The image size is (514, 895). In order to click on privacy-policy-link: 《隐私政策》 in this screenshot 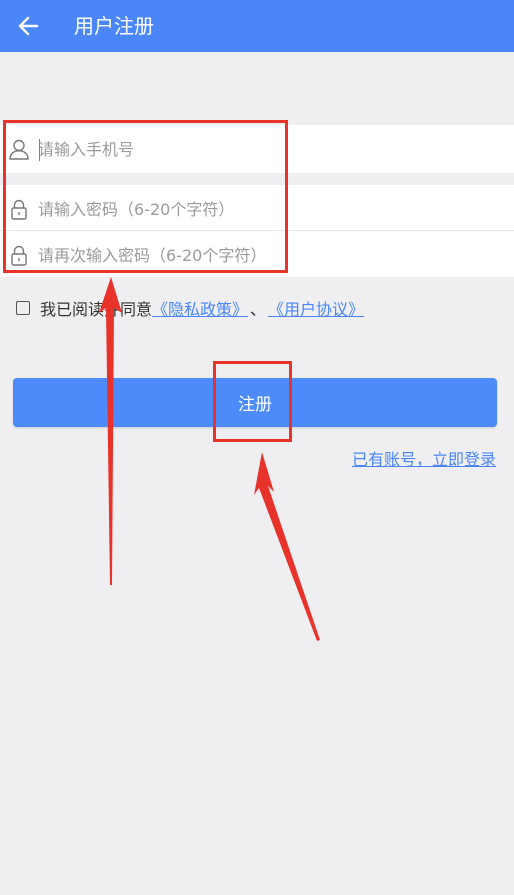, I will do `click(200, 308)`.